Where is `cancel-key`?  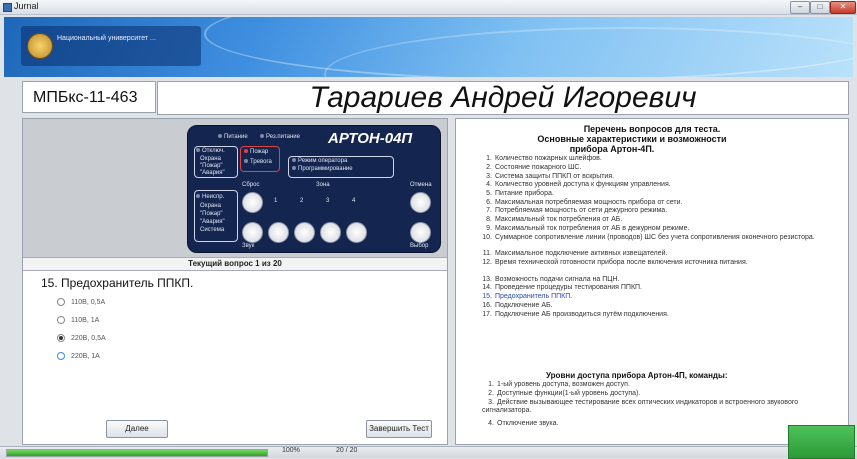 cancel-key is located at coordinates (420, 202).